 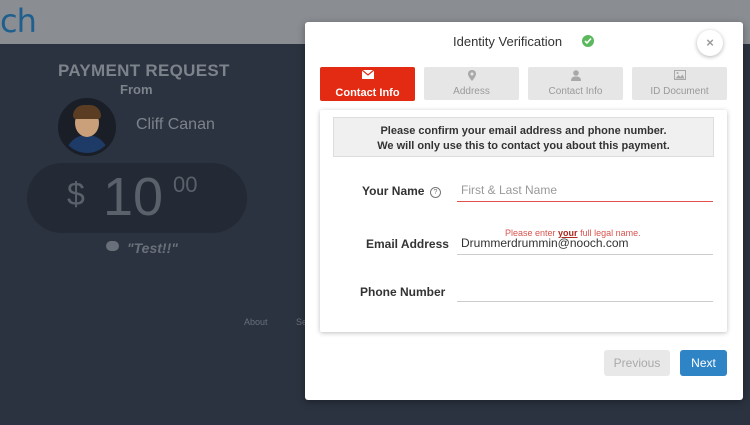 I want to click on step-label: Address, so click(x=471, y=91).